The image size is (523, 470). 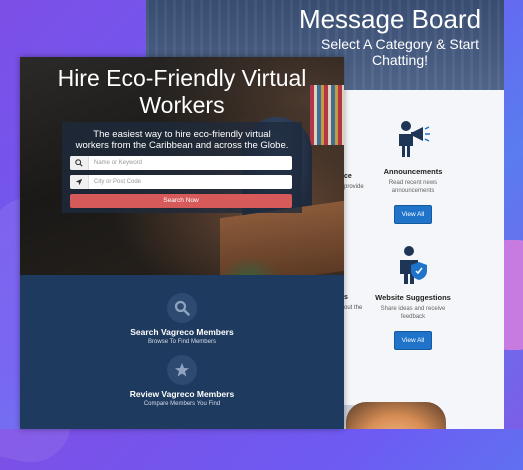 What do you see at coordinates (181, 163) in the screenshot?
I see `keyword-field: Name or Keyword` at bounding box center [181, 163].